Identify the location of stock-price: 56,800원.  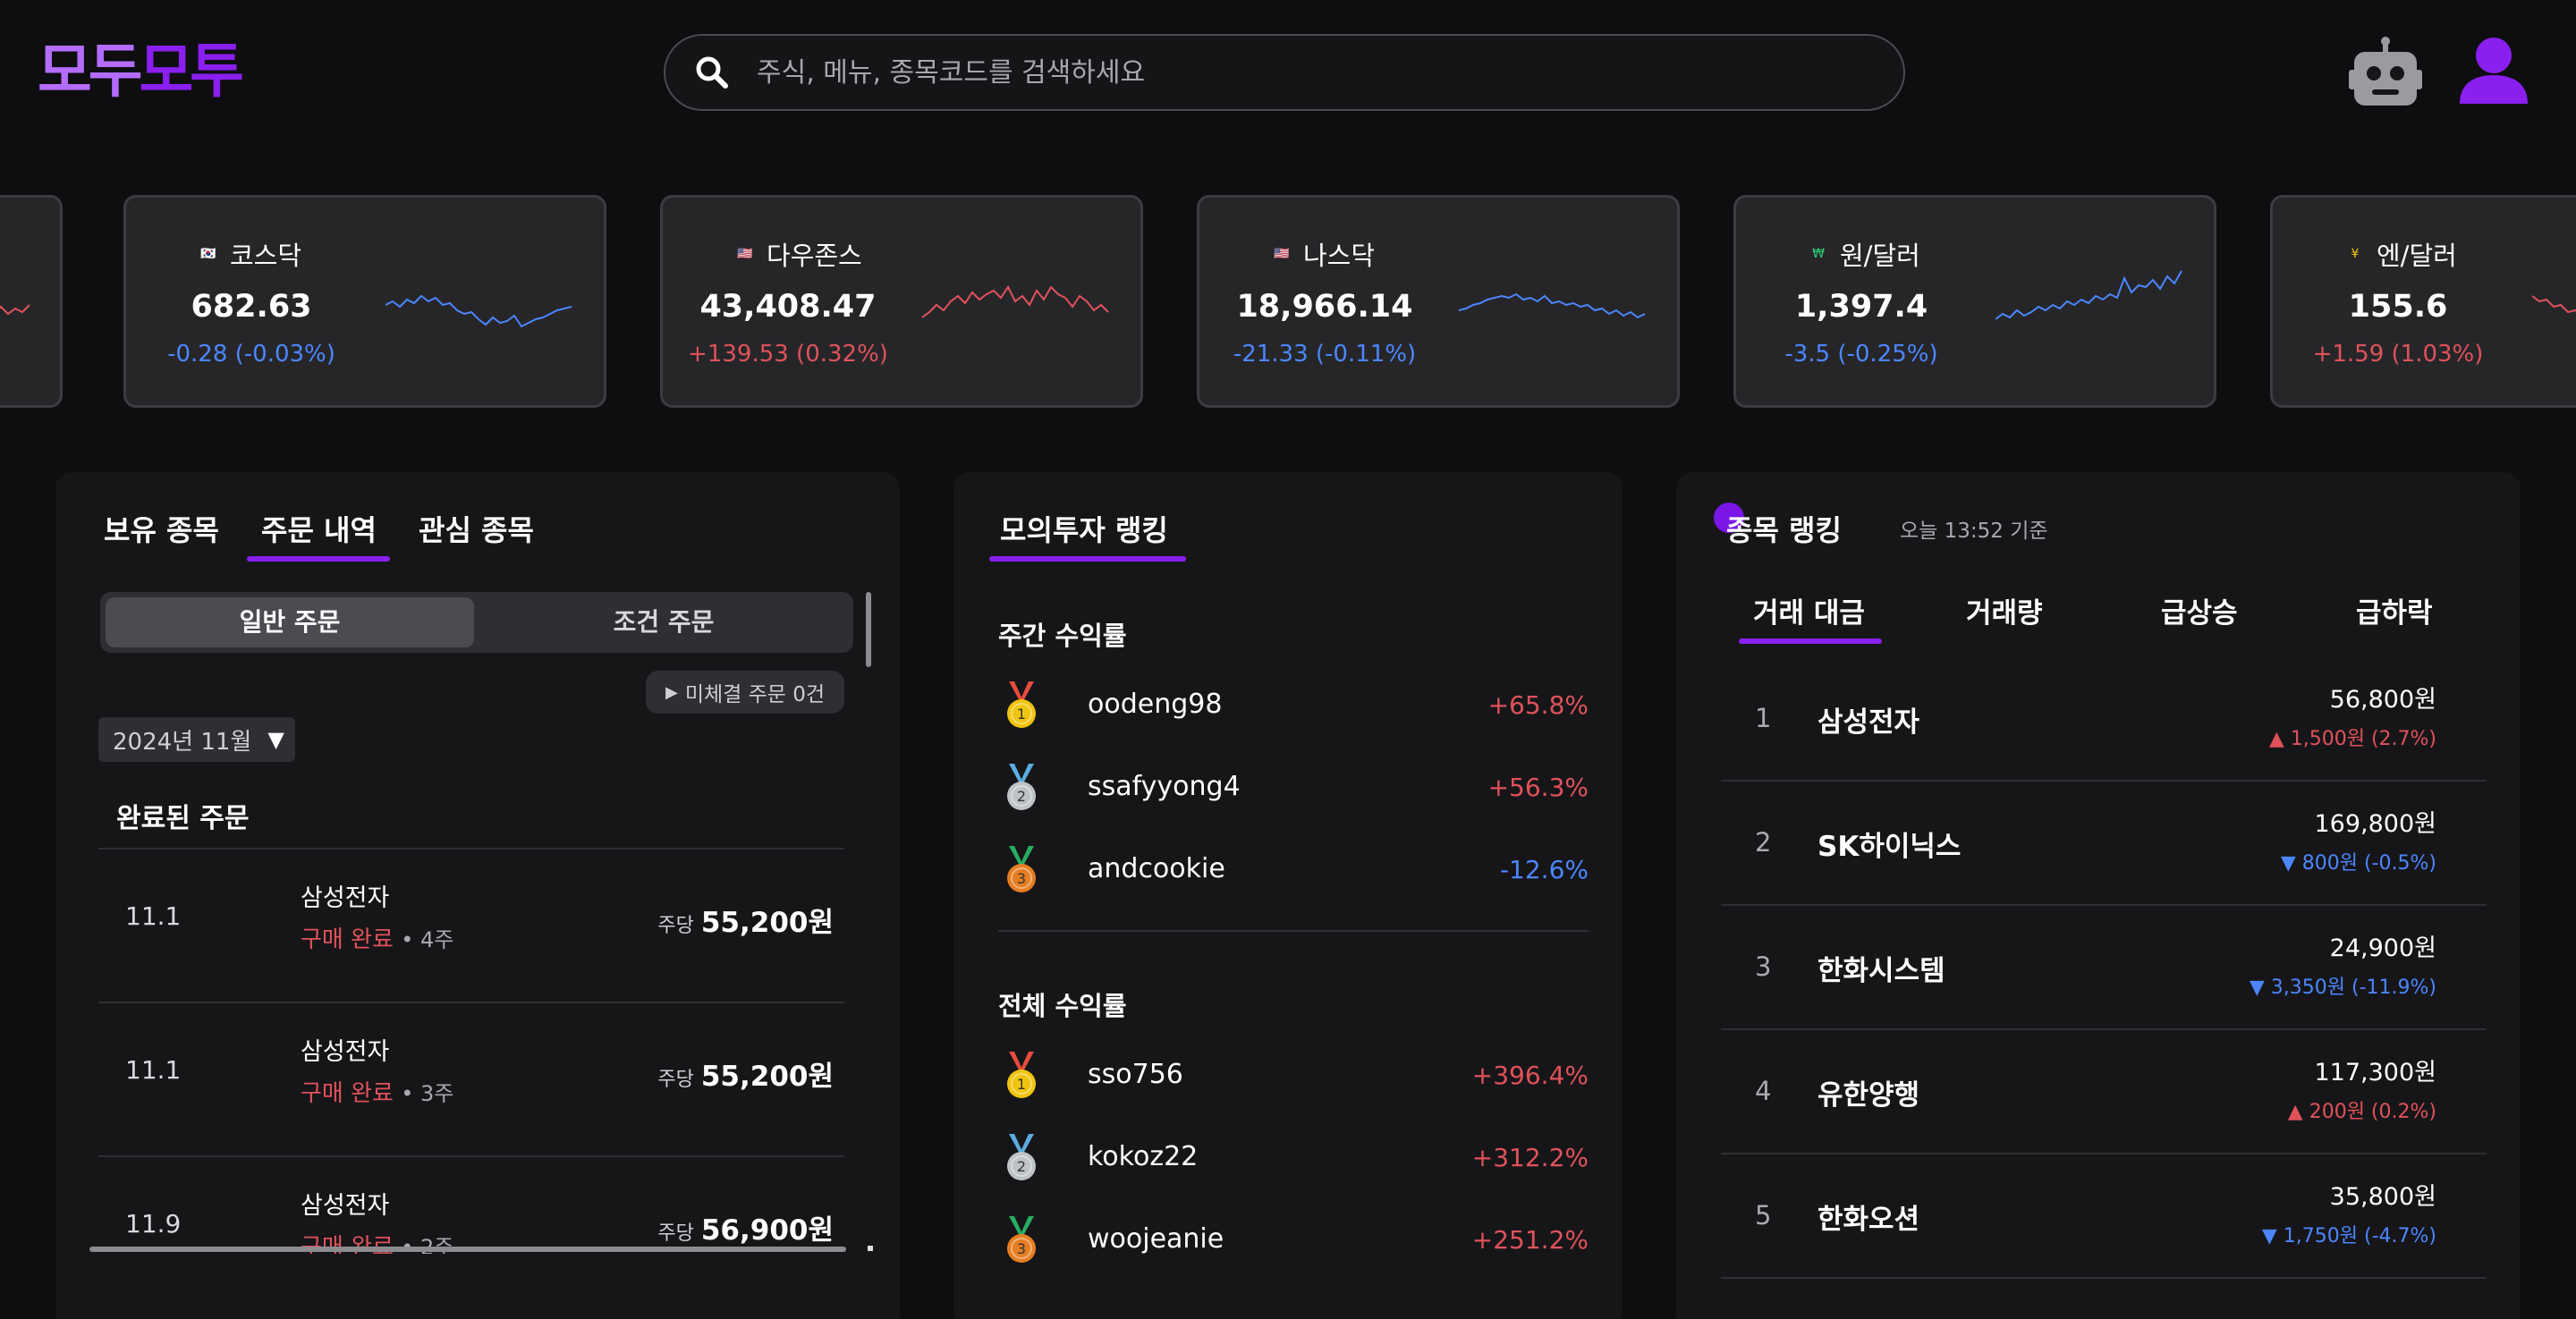
(2382, 700).